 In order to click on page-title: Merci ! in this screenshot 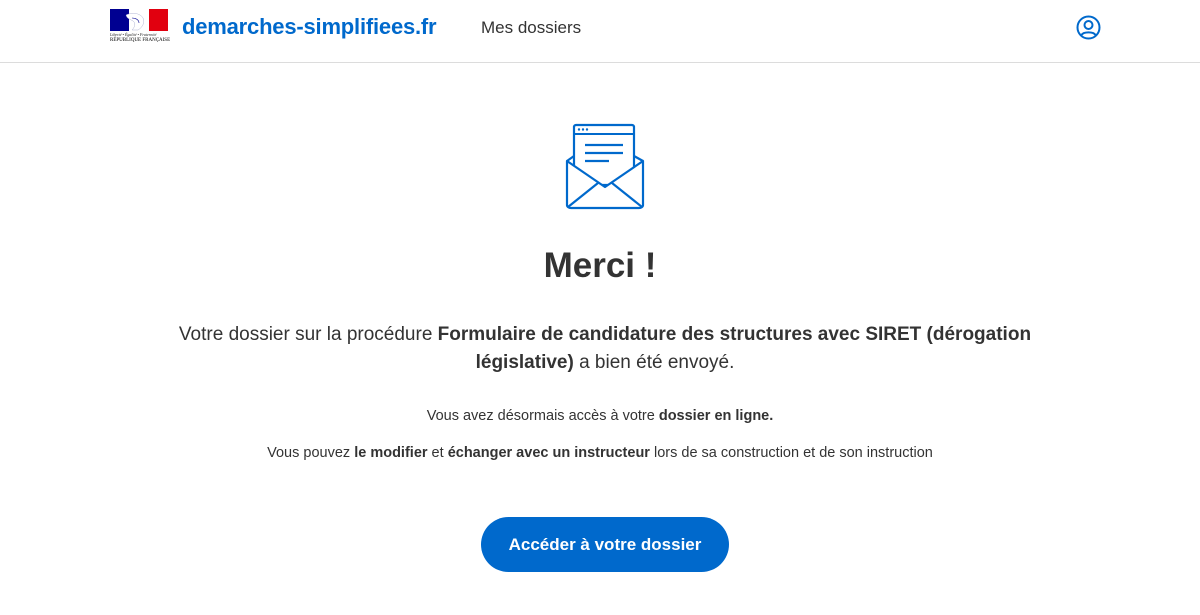, I will do `click(600, 265)`.